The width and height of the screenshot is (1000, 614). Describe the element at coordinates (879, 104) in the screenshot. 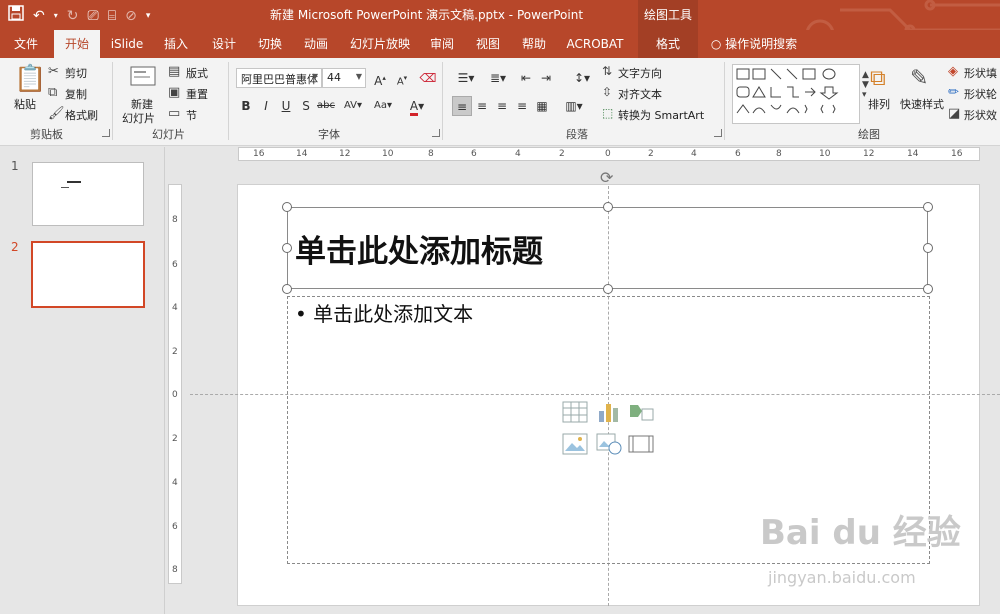

I see `arrange-button: 排列` at that location.